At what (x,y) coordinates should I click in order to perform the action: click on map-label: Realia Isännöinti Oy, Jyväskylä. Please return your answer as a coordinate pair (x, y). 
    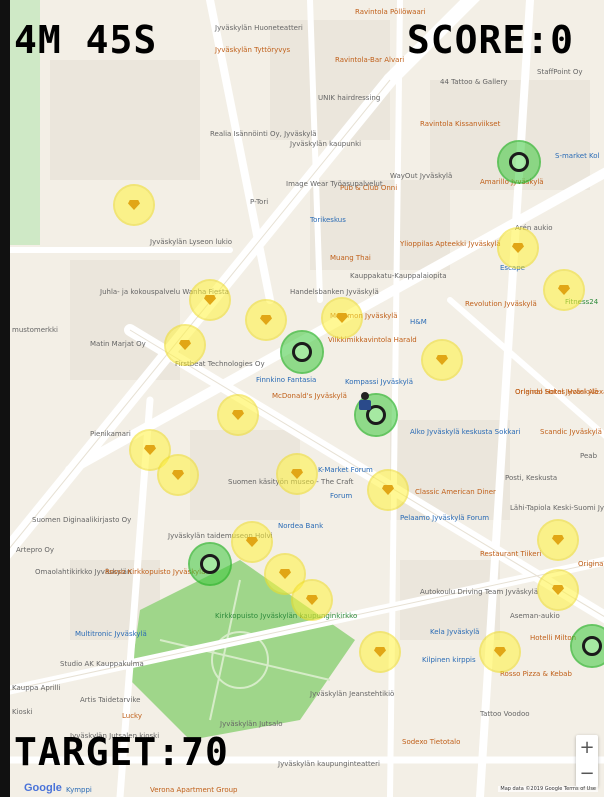
    Looking at the image, I should click on (263, 134).